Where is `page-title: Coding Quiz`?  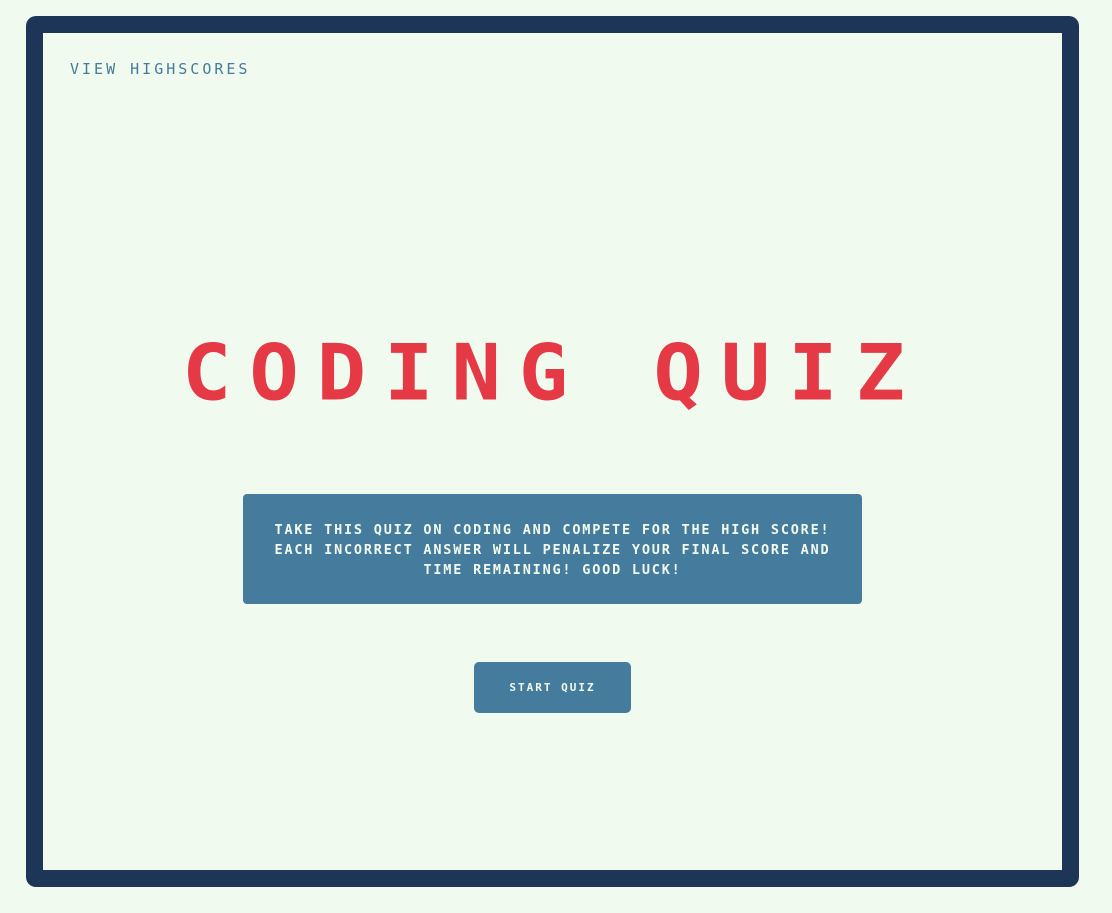
page-title: Coding Quiz is located at coordinates (552, 373).